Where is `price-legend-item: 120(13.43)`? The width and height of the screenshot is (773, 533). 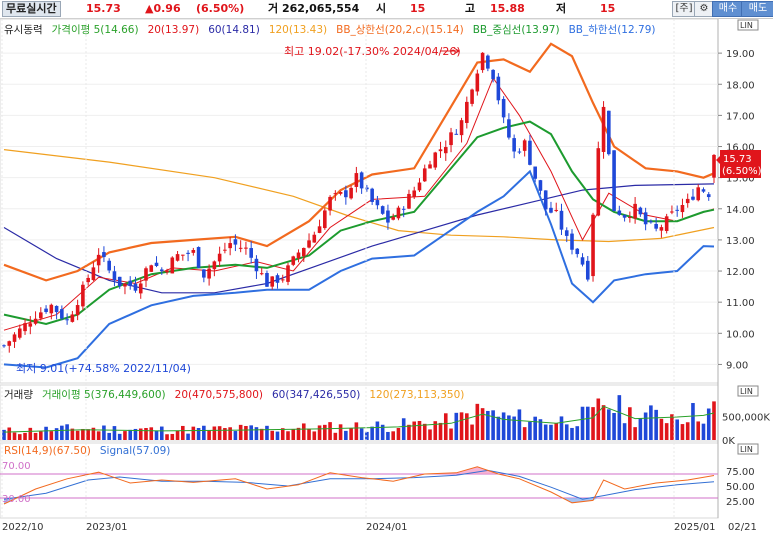 price-legend-item: 120(13.43) is located at coordinates (298, 30).